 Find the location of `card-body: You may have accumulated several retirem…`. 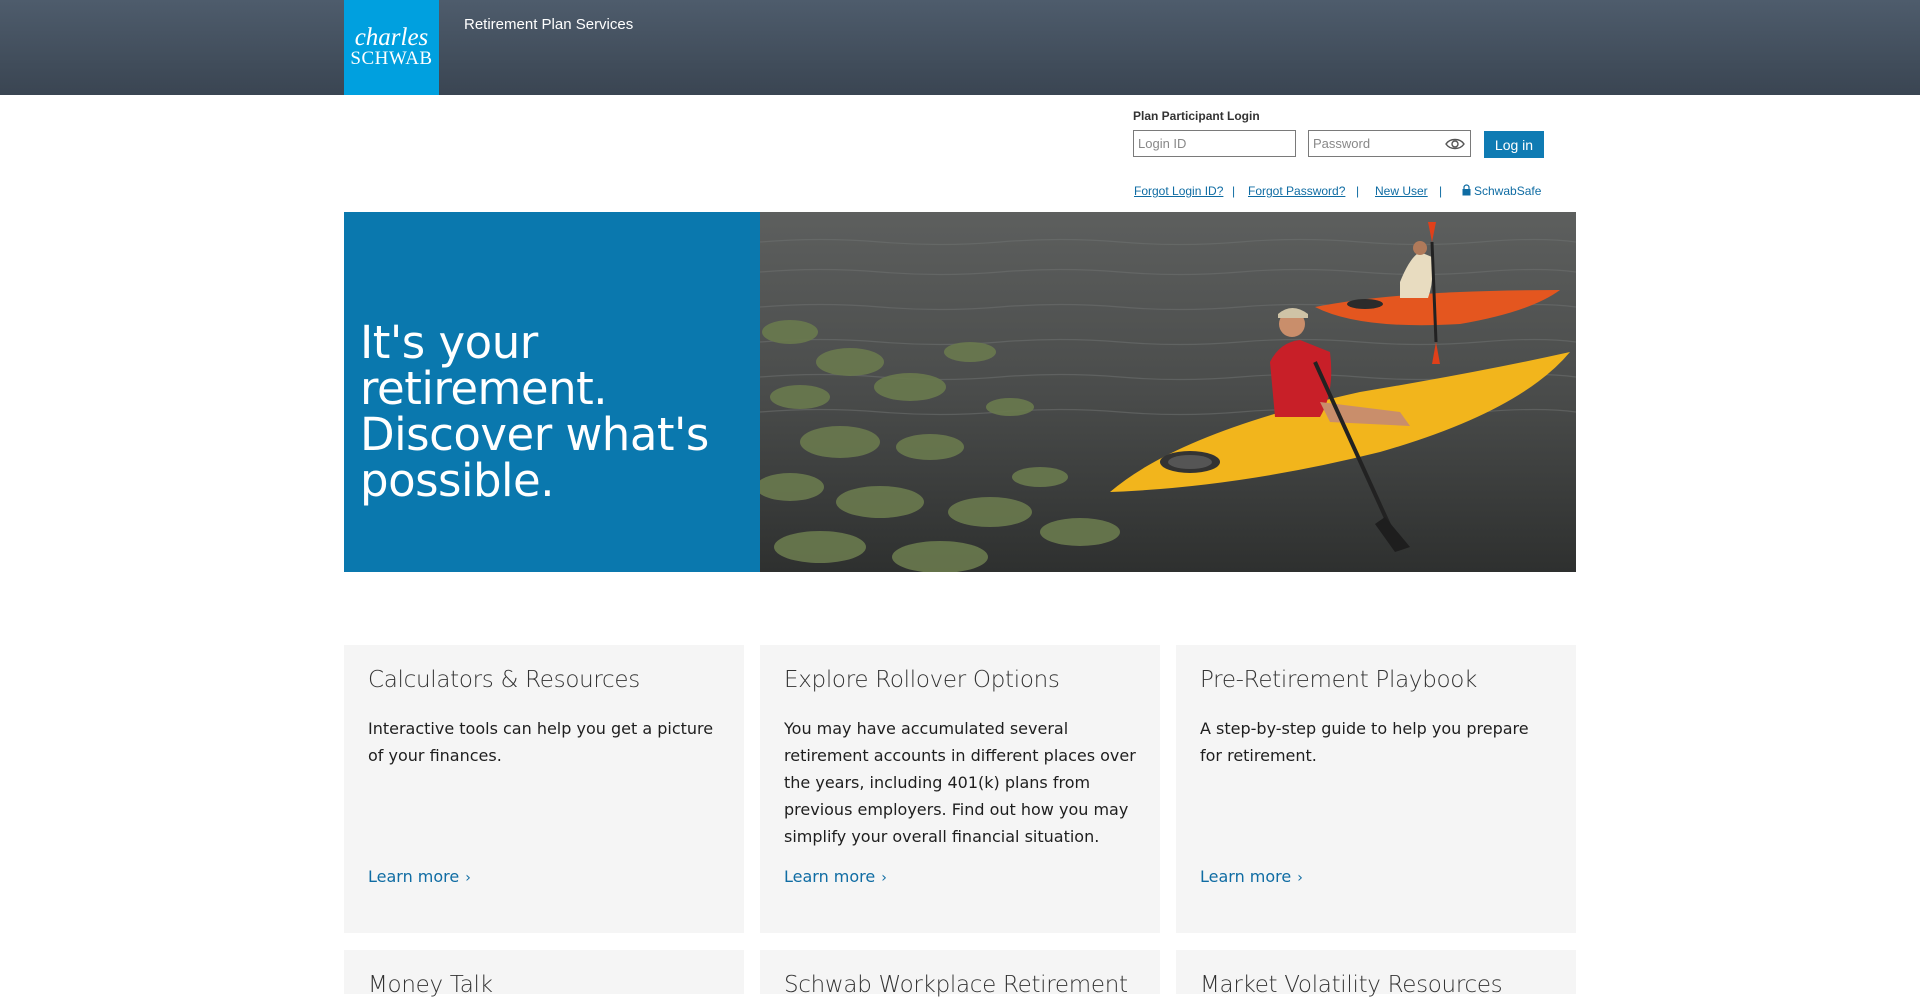

card-body: You may have accumulated several retirem… is located at coordinates (960, 782).